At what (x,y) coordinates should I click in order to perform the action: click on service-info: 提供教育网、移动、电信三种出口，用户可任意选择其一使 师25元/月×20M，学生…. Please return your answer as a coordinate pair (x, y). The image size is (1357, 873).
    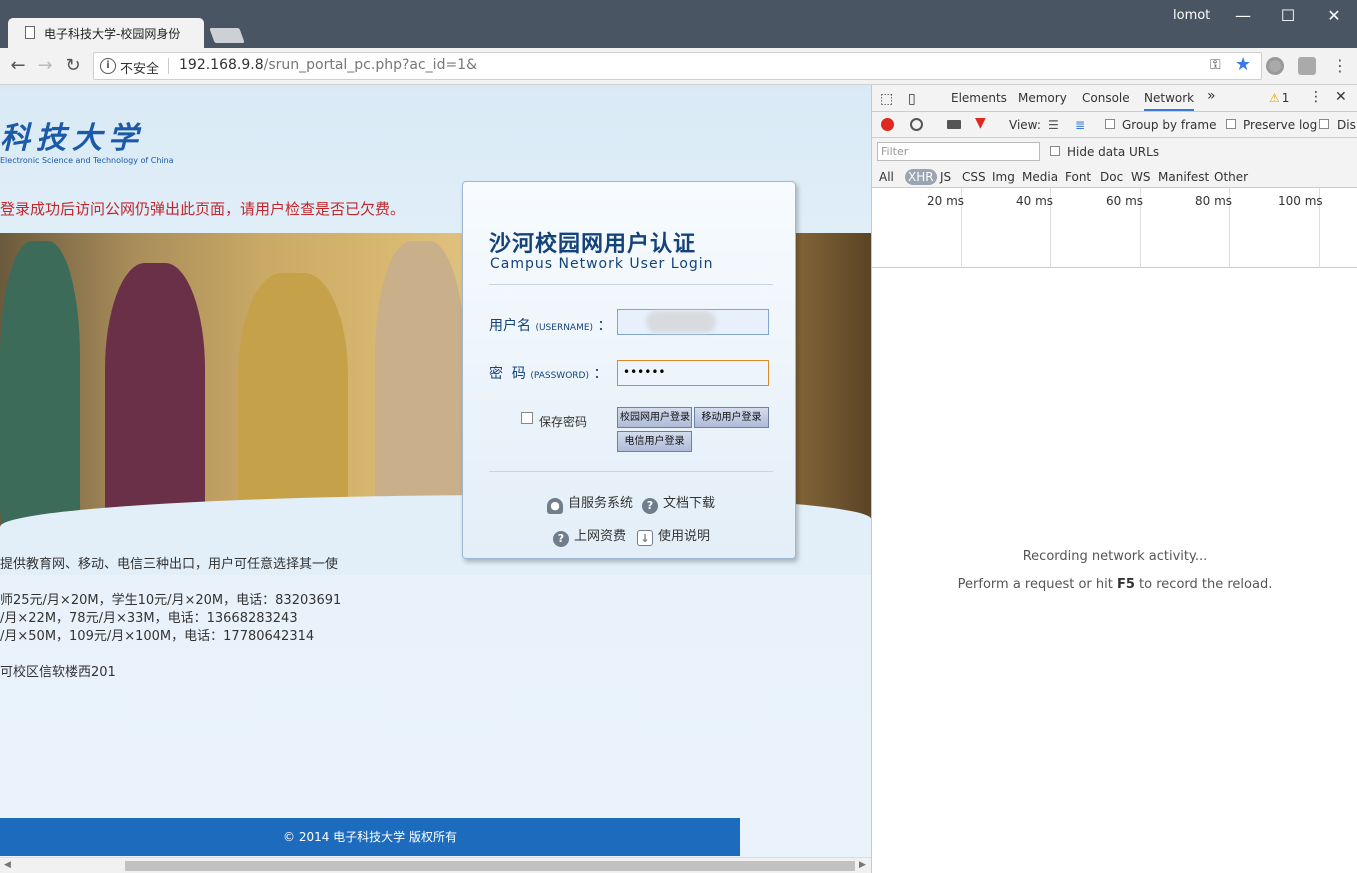
    Looking at the image, I should click on (170, 619).